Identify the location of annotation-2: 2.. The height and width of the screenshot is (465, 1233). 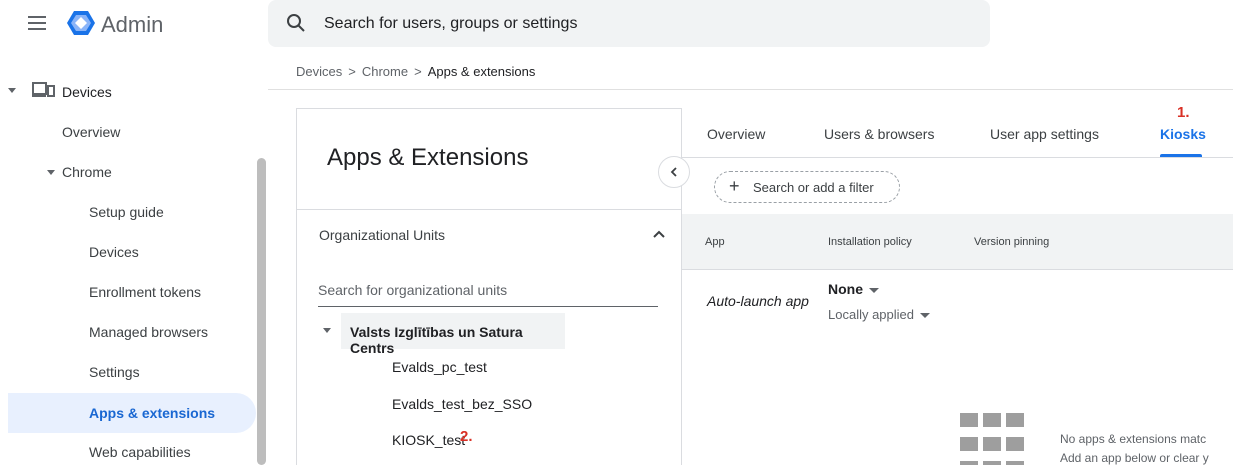
(466, 436).